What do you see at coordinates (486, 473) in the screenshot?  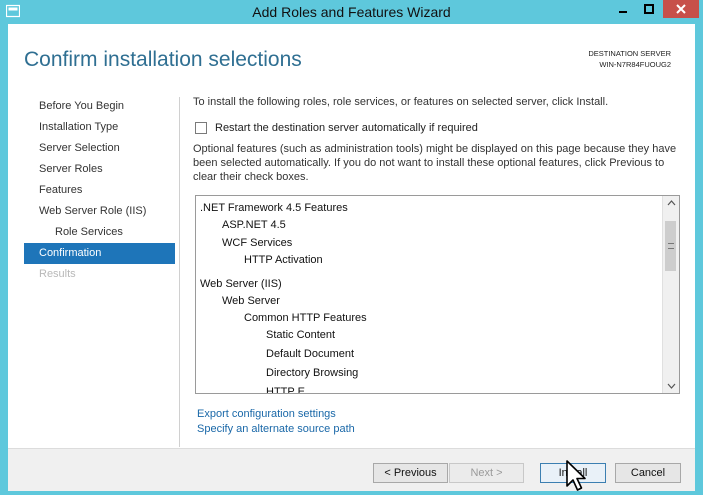 I see `next-button: Next >` at bounding box center [486, 473].